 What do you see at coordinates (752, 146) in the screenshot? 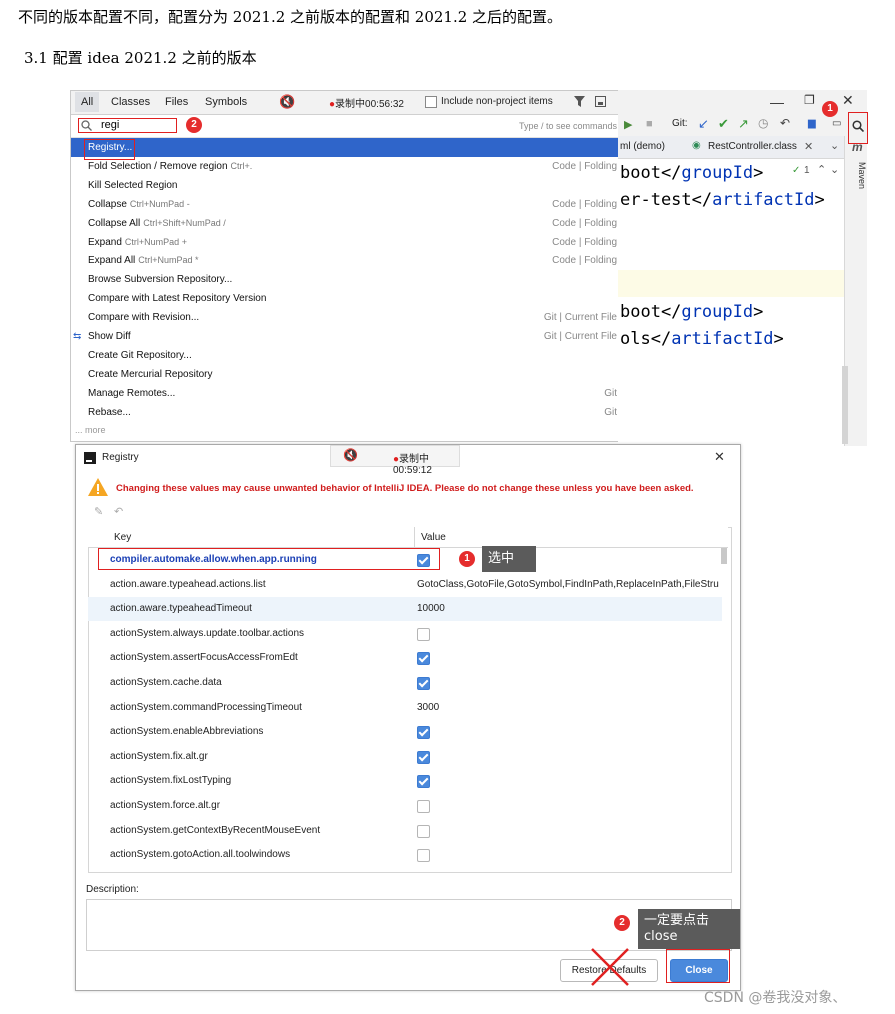
I see `tab-rest-controller: RestController.class` at bounding box center [752, 146].